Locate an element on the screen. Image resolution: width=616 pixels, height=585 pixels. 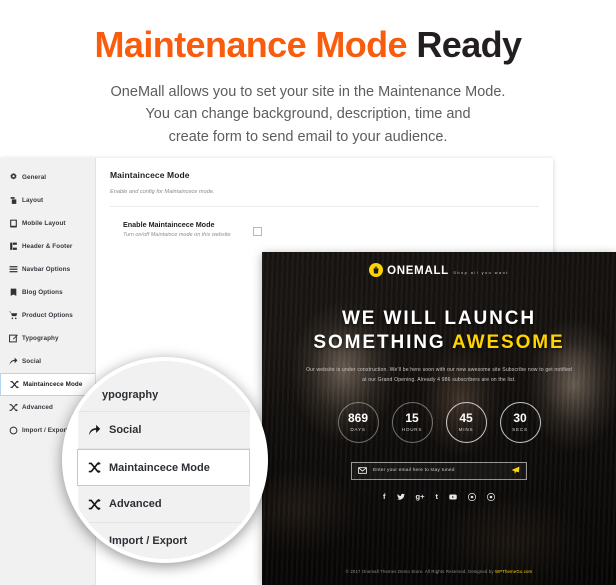
social-links: f g+ t is located at coordinates (439, 497).